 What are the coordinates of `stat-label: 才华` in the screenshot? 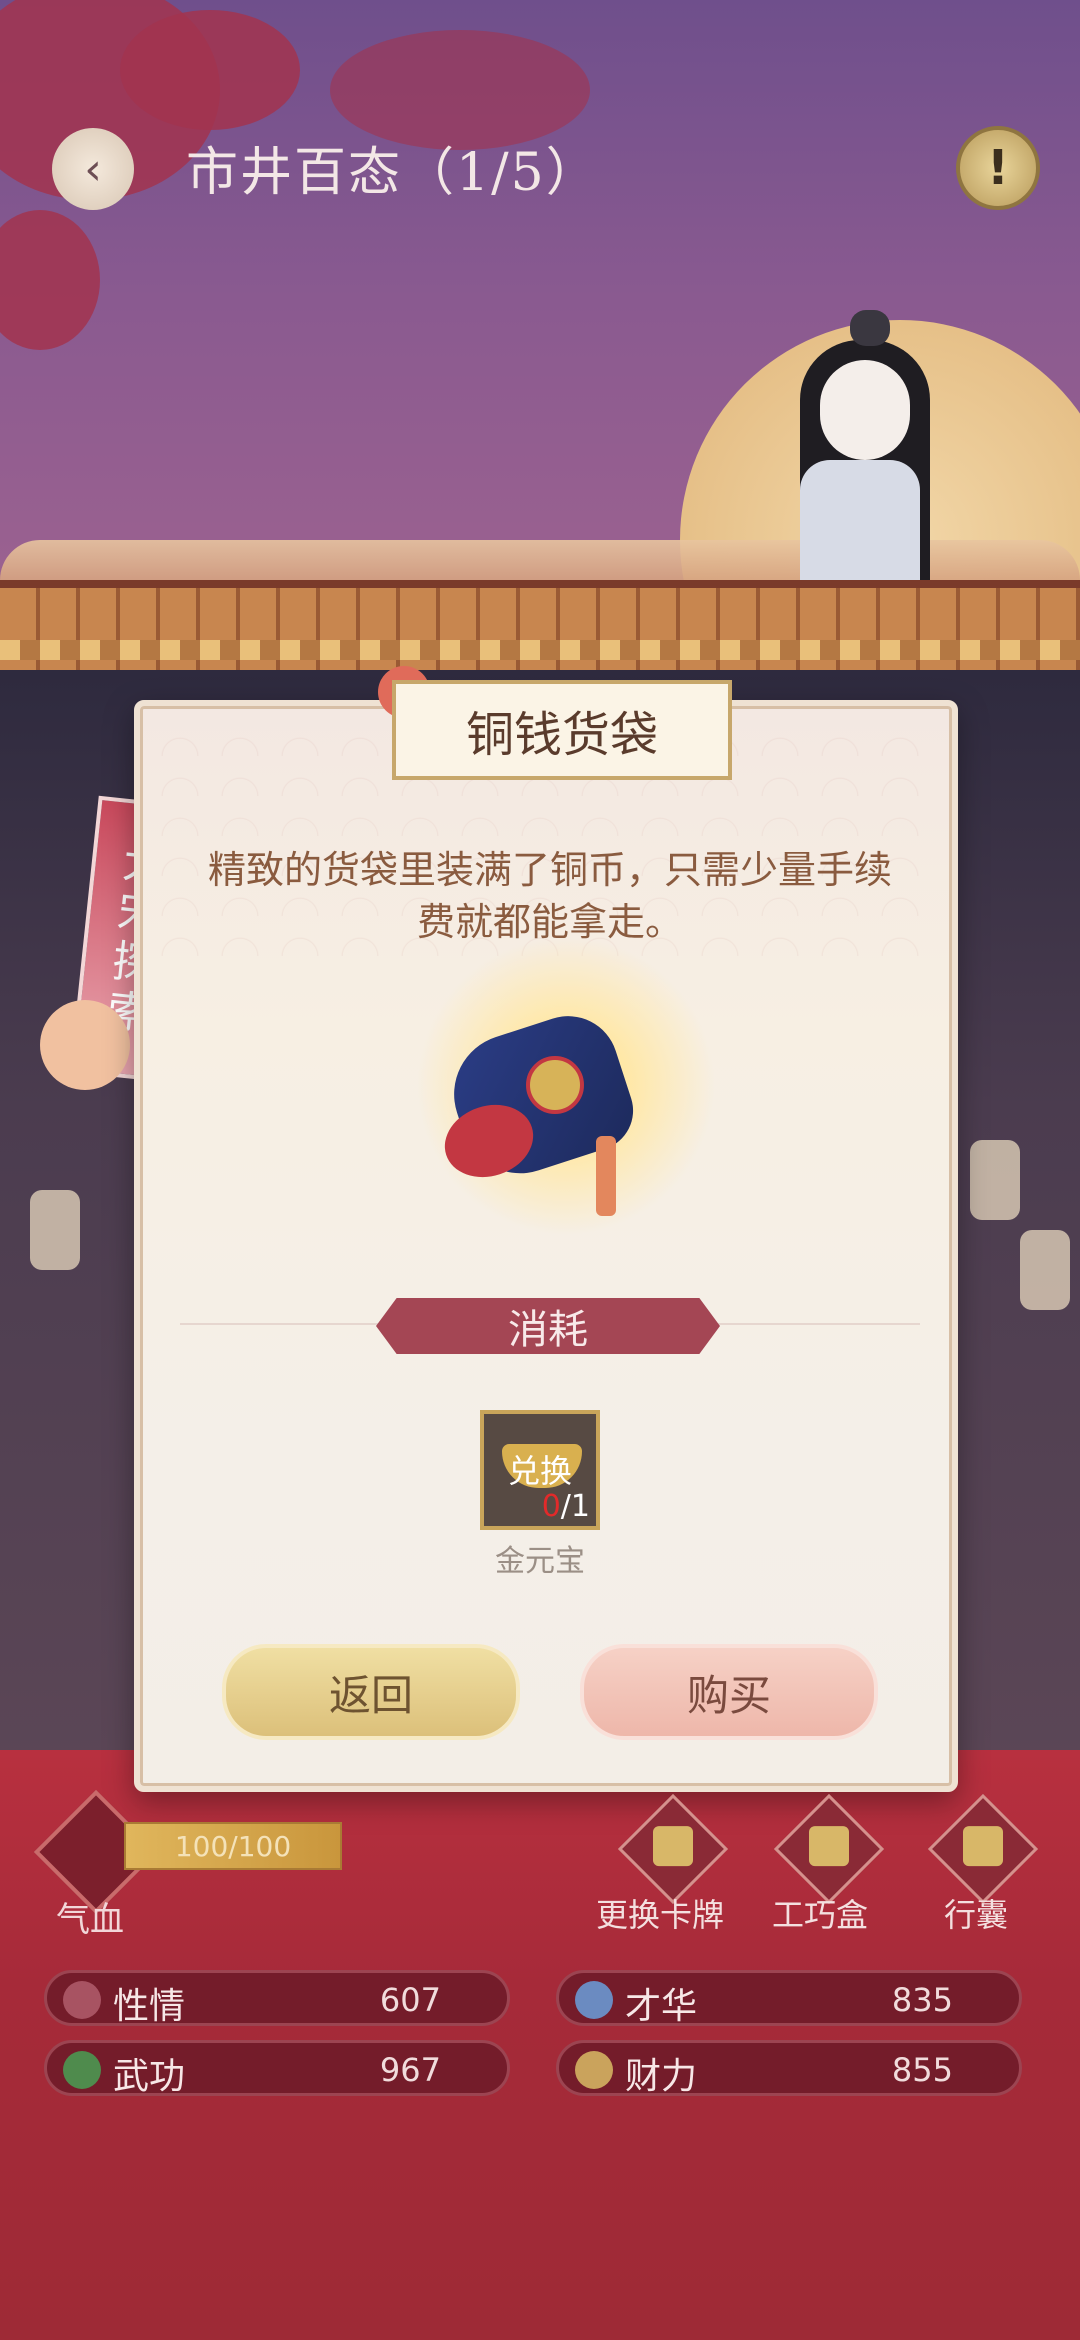 It's located at (661, 2006).